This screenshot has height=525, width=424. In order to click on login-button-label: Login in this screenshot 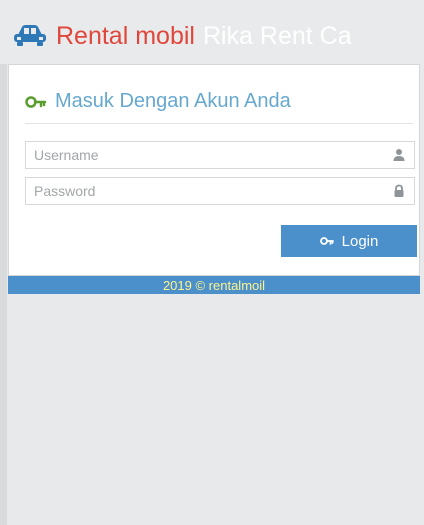, I will do `click(360, 241)`.